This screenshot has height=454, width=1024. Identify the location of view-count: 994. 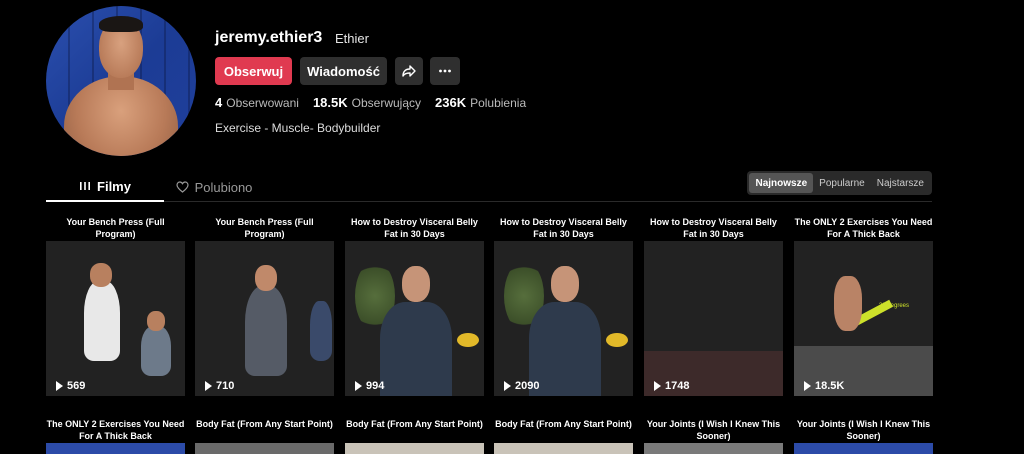
(369, 386).